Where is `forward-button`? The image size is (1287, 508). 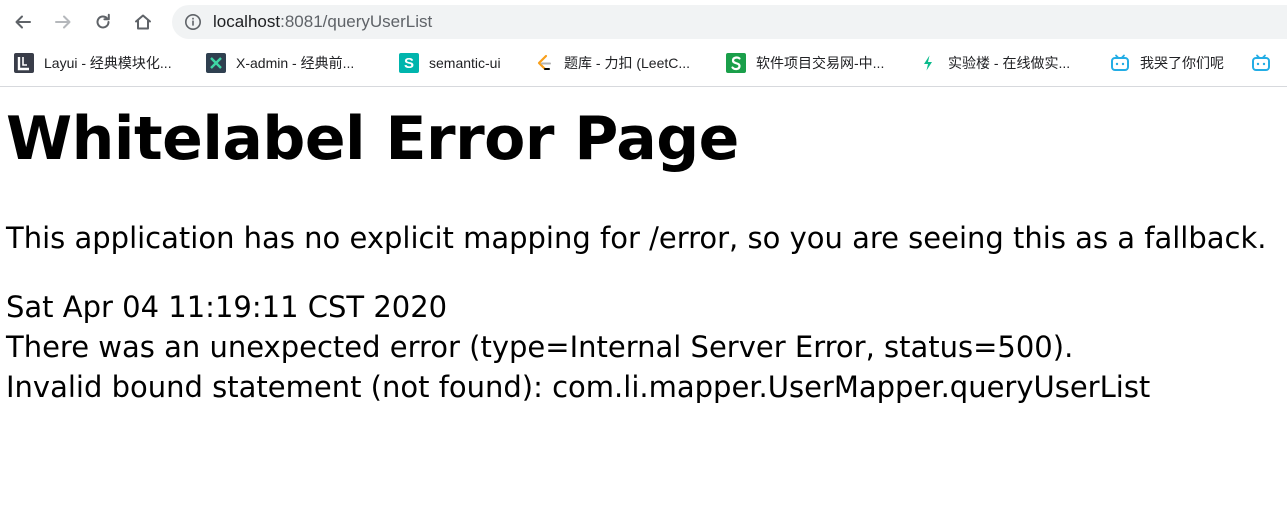 forward-button is located at coordinates (63, 22).